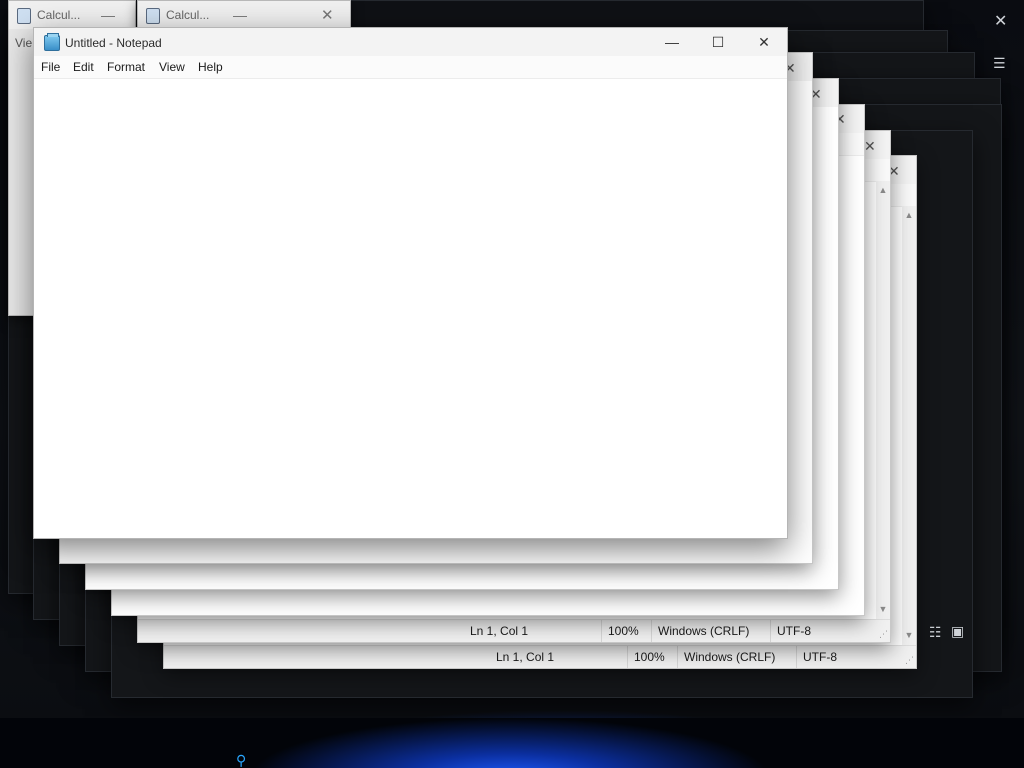  I want to click on title-bar: Calcul... — ✕, so click(244, 15).